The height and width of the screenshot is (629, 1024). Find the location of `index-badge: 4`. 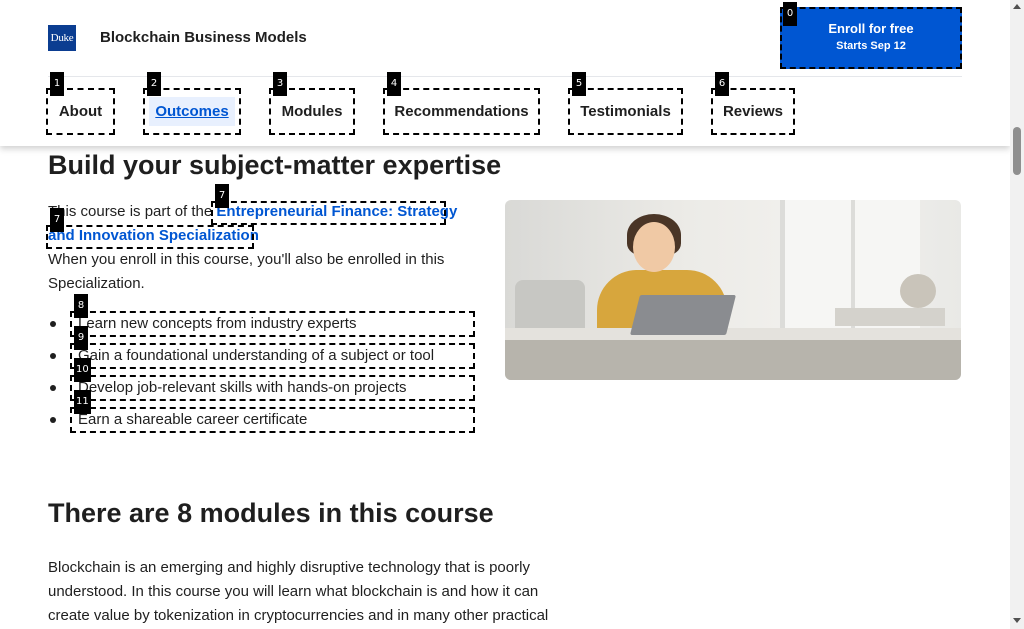

index-badge: 4 is located at coordinates (394, 84).